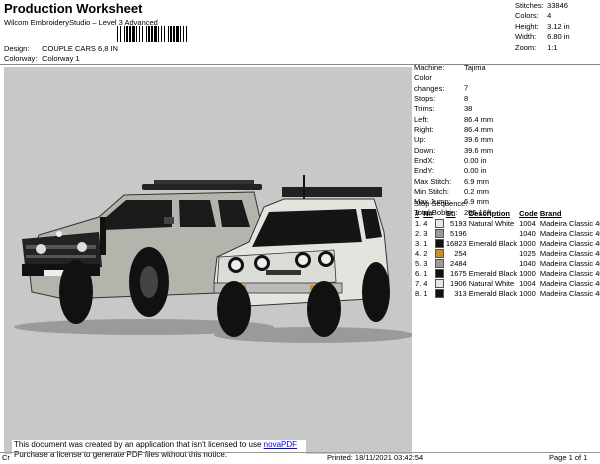  What do you see at coordinates (418, 283) in the screenshot?
I see `row-number: 7.` at bounding box center [418, 283].